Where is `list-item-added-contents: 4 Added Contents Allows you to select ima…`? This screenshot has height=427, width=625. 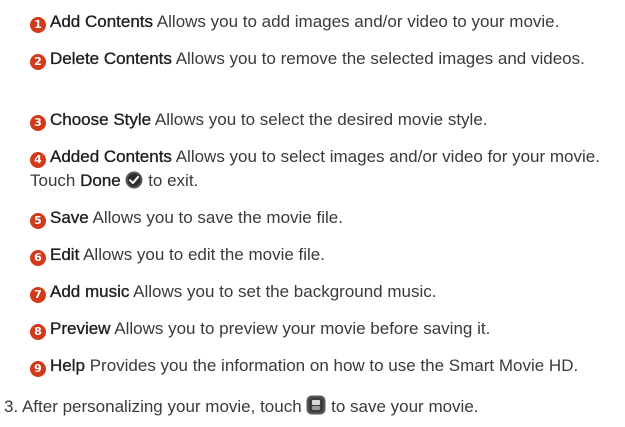
list-item-added-contents: 4 Added Contents Allows you to select ima… is located at coordinates (325, 170).